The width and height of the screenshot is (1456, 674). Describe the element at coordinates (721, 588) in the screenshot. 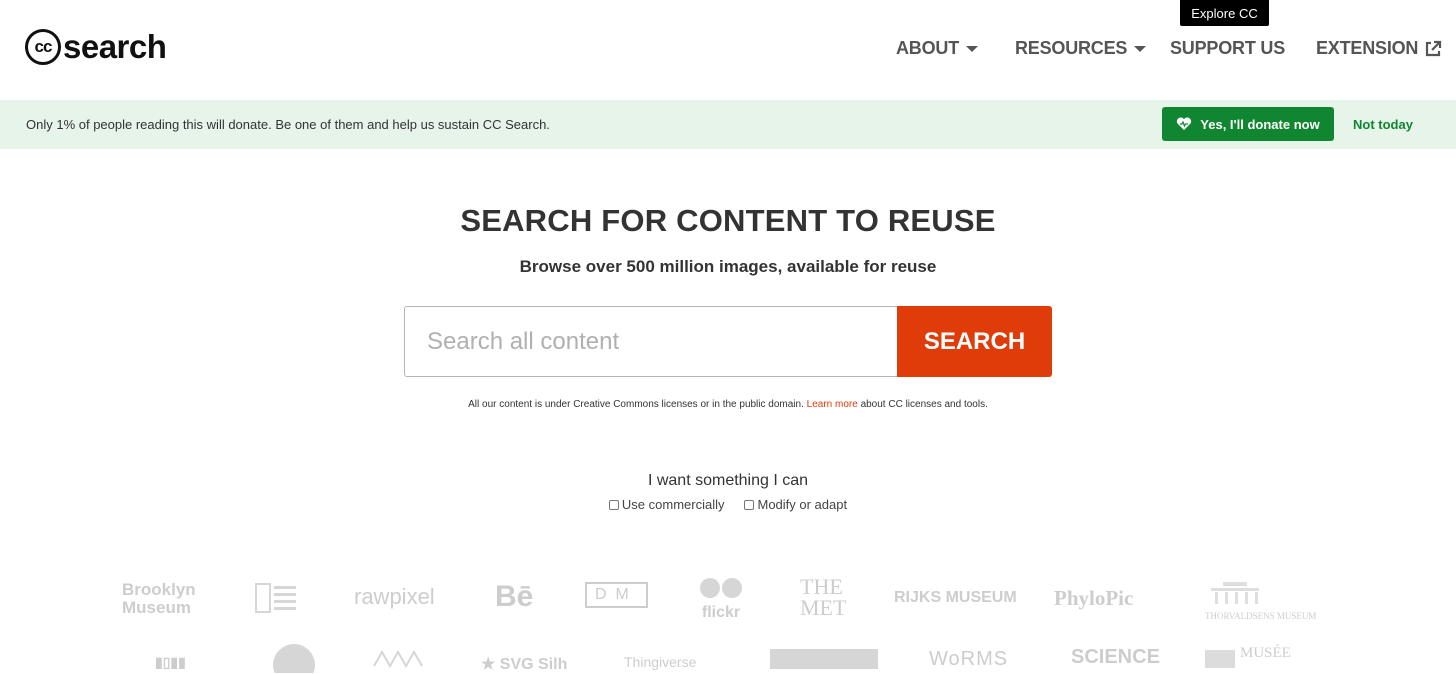

I see `flickr-dots-icon` at that location.